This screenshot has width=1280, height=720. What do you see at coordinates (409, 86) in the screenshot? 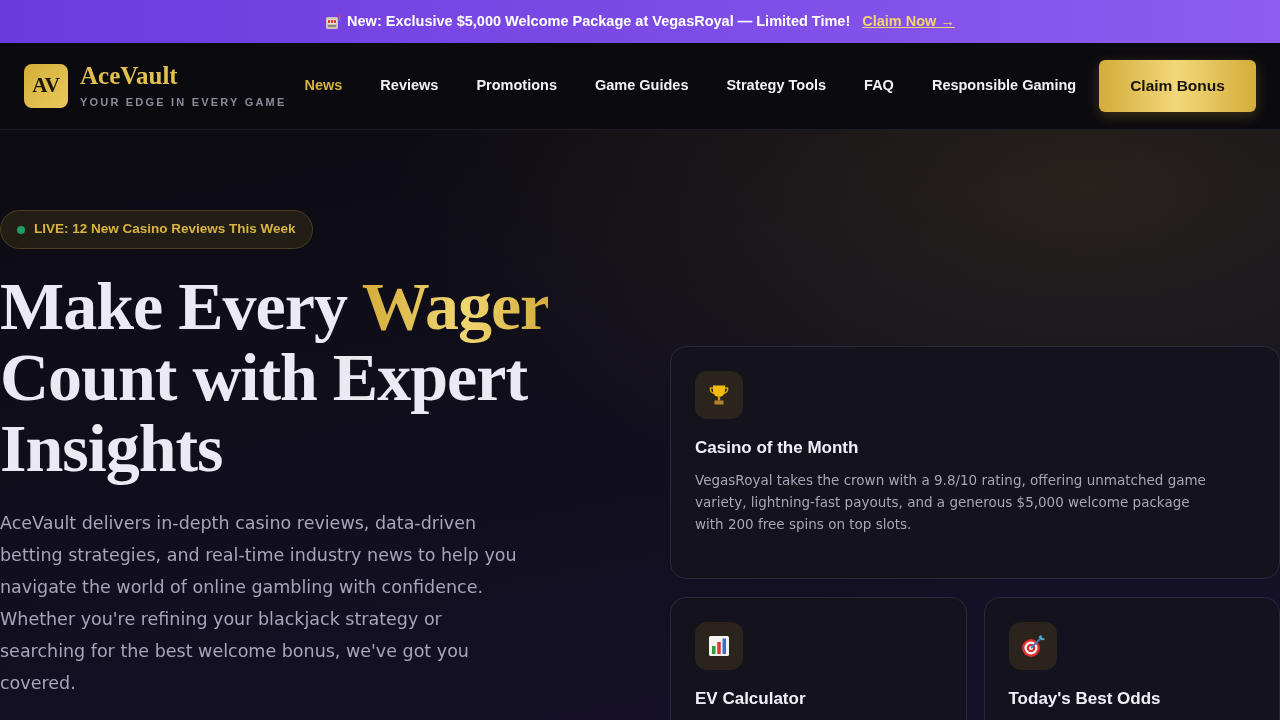
I see `nav-link: Reviews` at bounding box center [409, 86].